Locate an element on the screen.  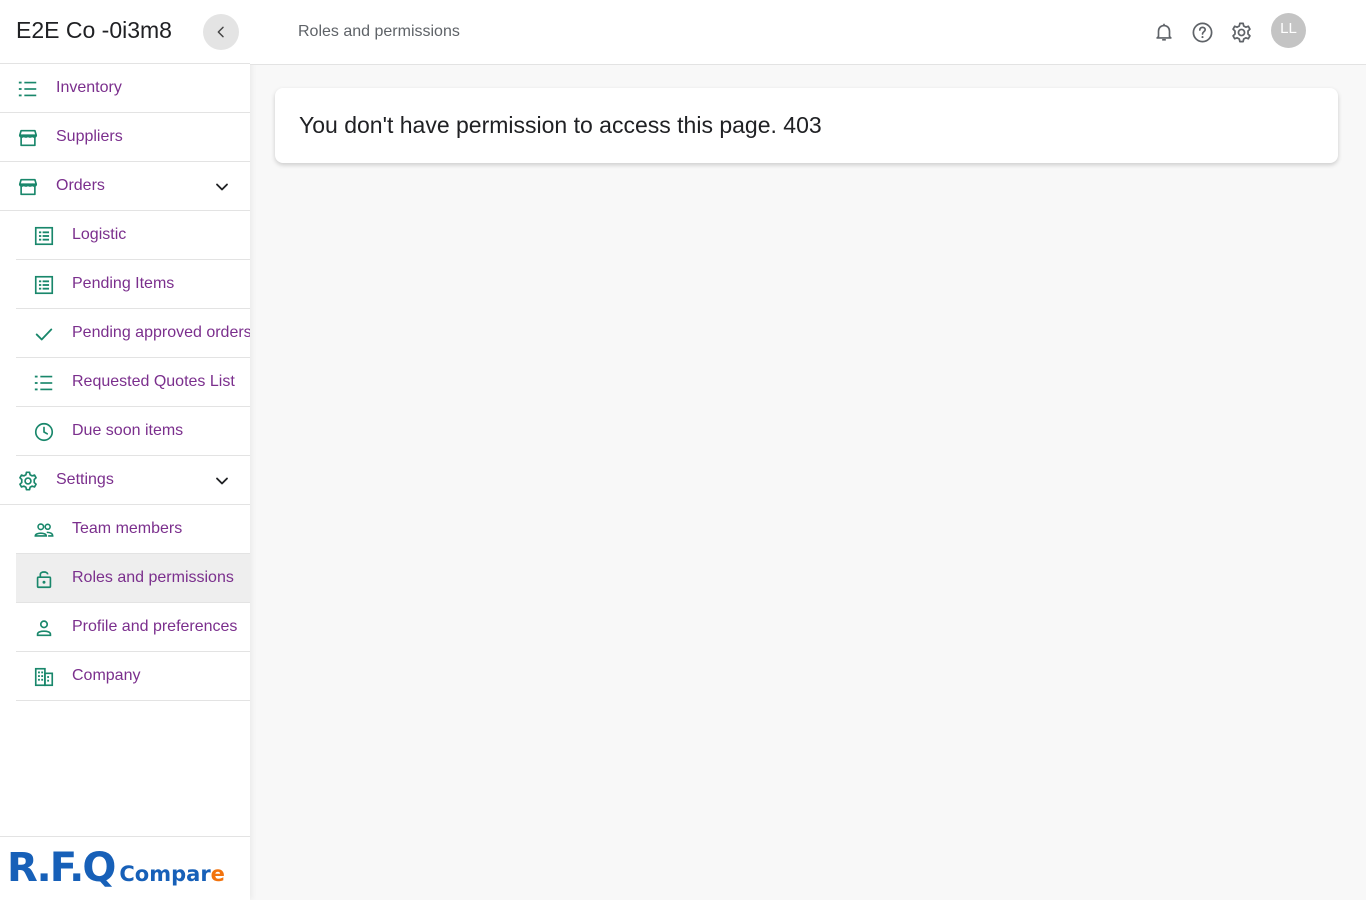
user-avatar: LL is located at coordinates (1288, 30).